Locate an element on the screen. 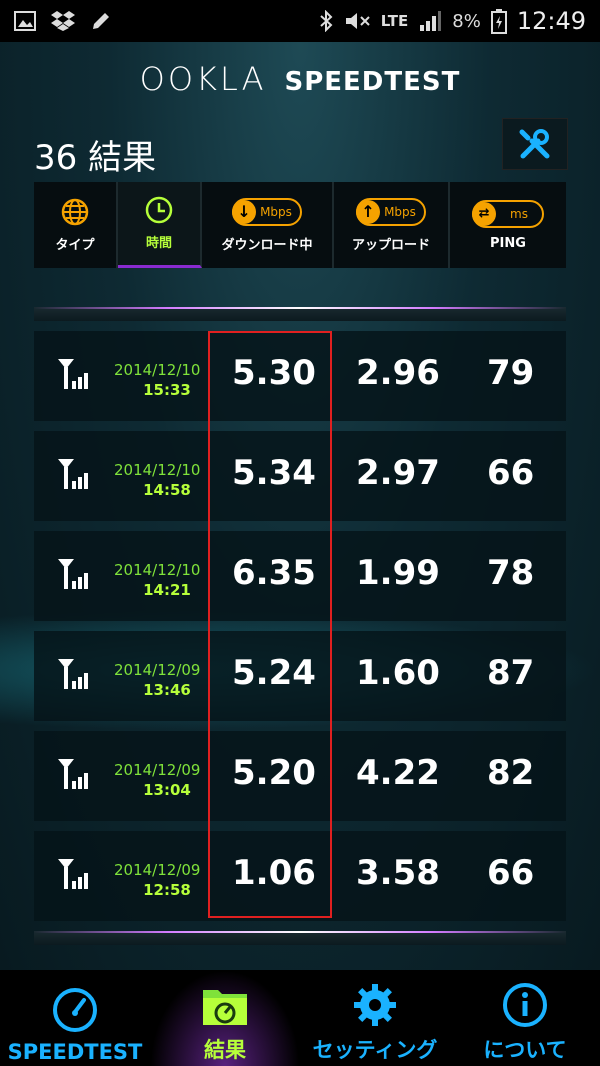  speedometer-icon is located at coordinates (75, 1010).